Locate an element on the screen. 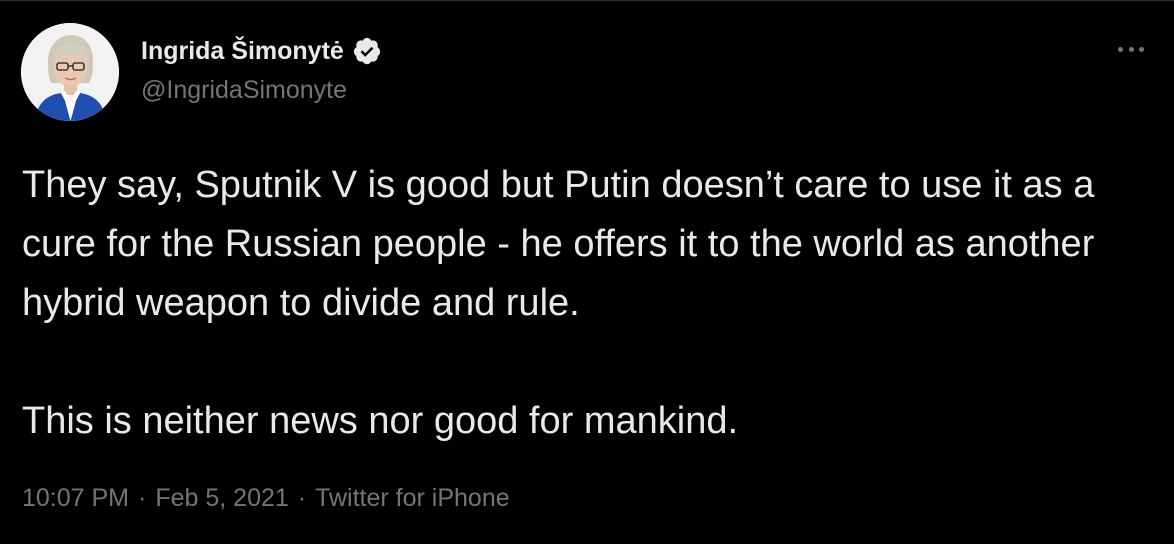  author-display-name: Ingrida Šimonytė is located at coordinates (242, 51).